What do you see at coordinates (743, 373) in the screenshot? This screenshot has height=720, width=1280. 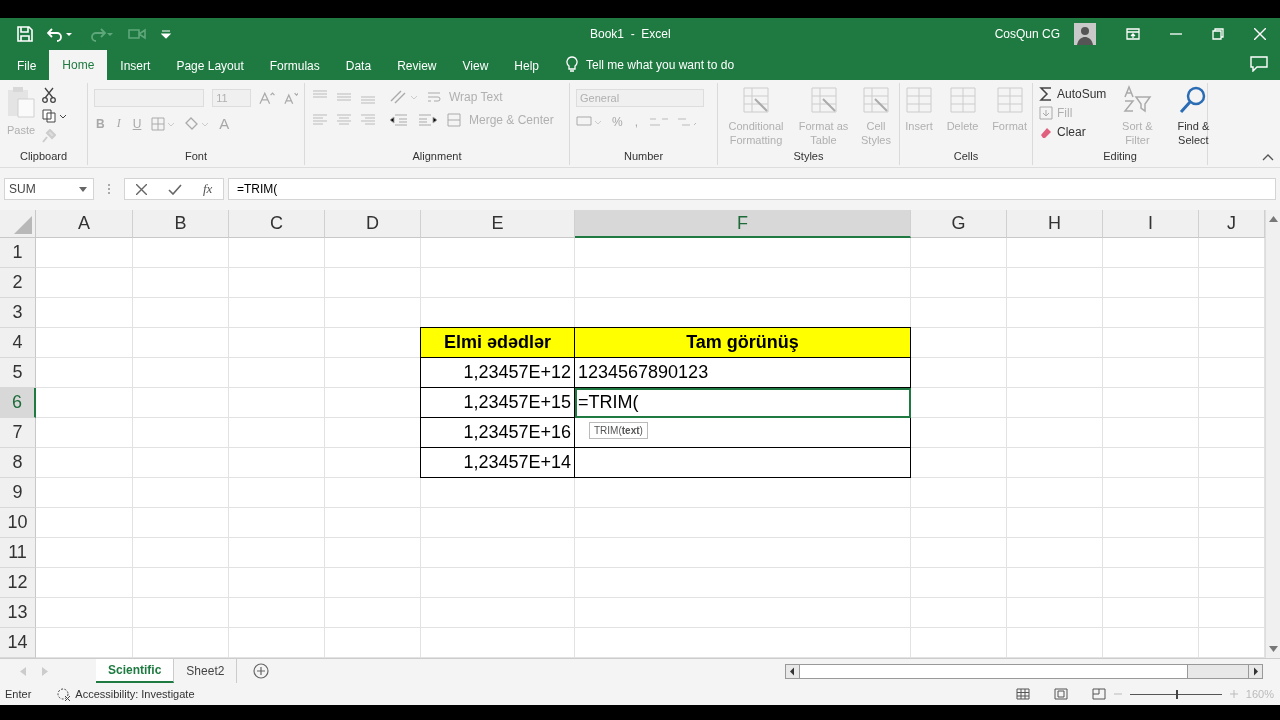 I see `table-cell: 1234567890123` at bounding box center [743, 373].